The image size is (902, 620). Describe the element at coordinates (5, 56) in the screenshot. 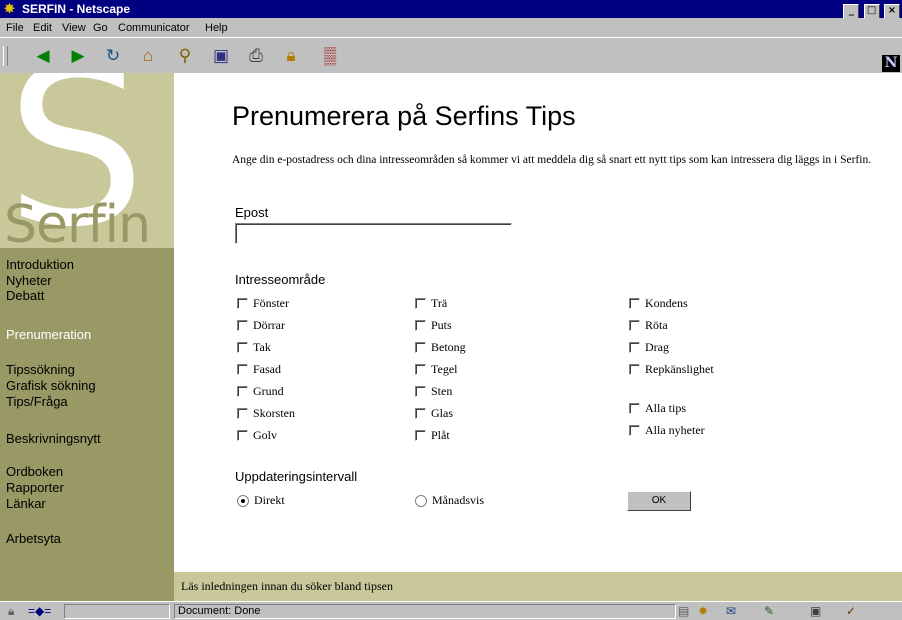

I see `toolbar-grip` at that location.